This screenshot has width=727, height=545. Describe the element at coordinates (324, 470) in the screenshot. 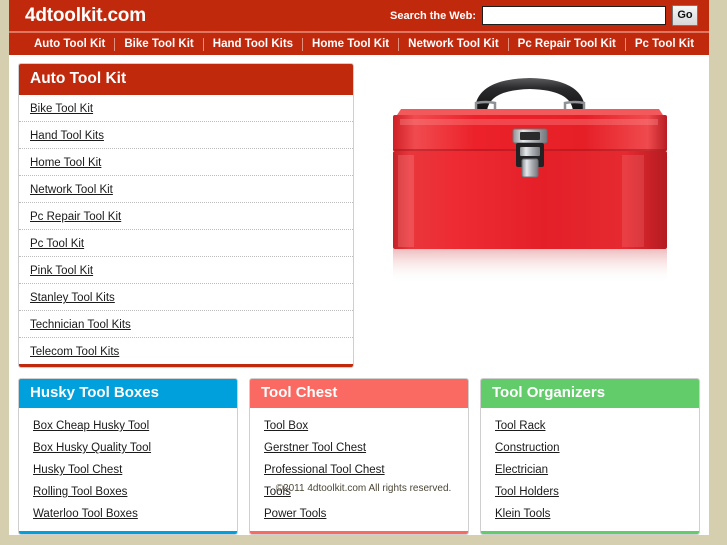

I see `link-professional-tool-chest: Professional Tool Chest` at that location.